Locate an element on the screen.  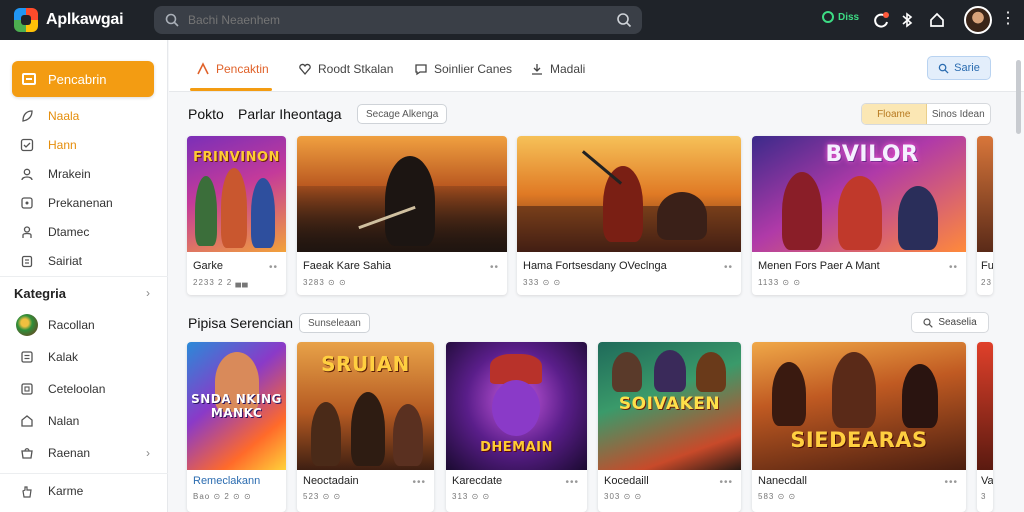
tab-favorites: Roodt Stkalan is located at coordinates (345, 69).